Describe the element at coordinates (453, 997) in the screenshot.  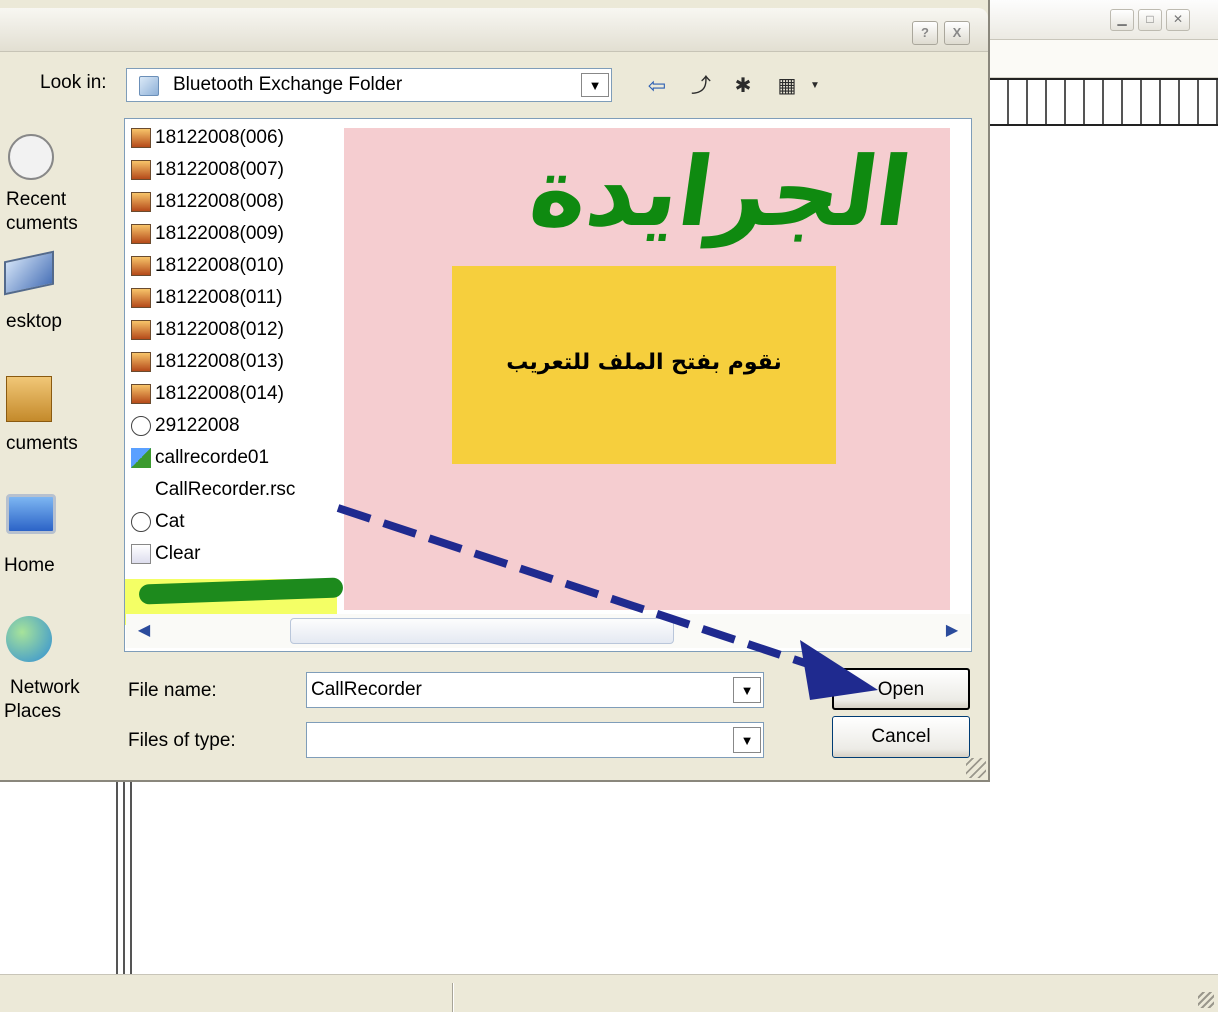
I see `status-separator` at that location.